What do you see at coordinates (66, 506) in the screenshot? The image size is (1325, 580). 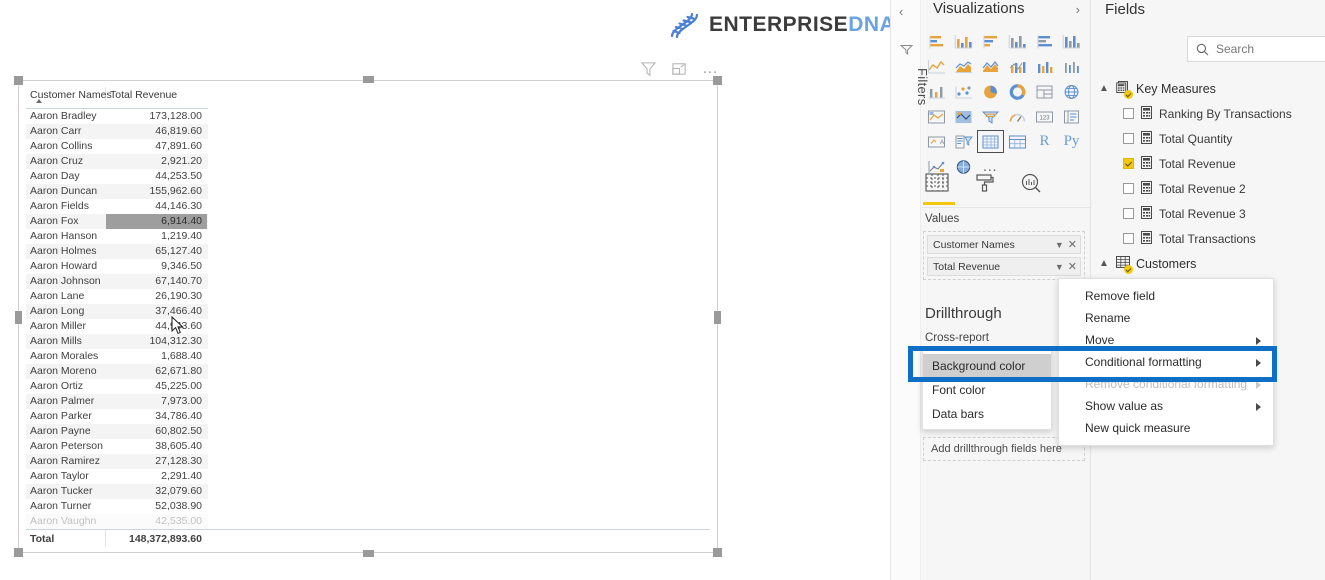 I see `cell-customer-name: Aaron Turner` at bounding box center [66, 506].